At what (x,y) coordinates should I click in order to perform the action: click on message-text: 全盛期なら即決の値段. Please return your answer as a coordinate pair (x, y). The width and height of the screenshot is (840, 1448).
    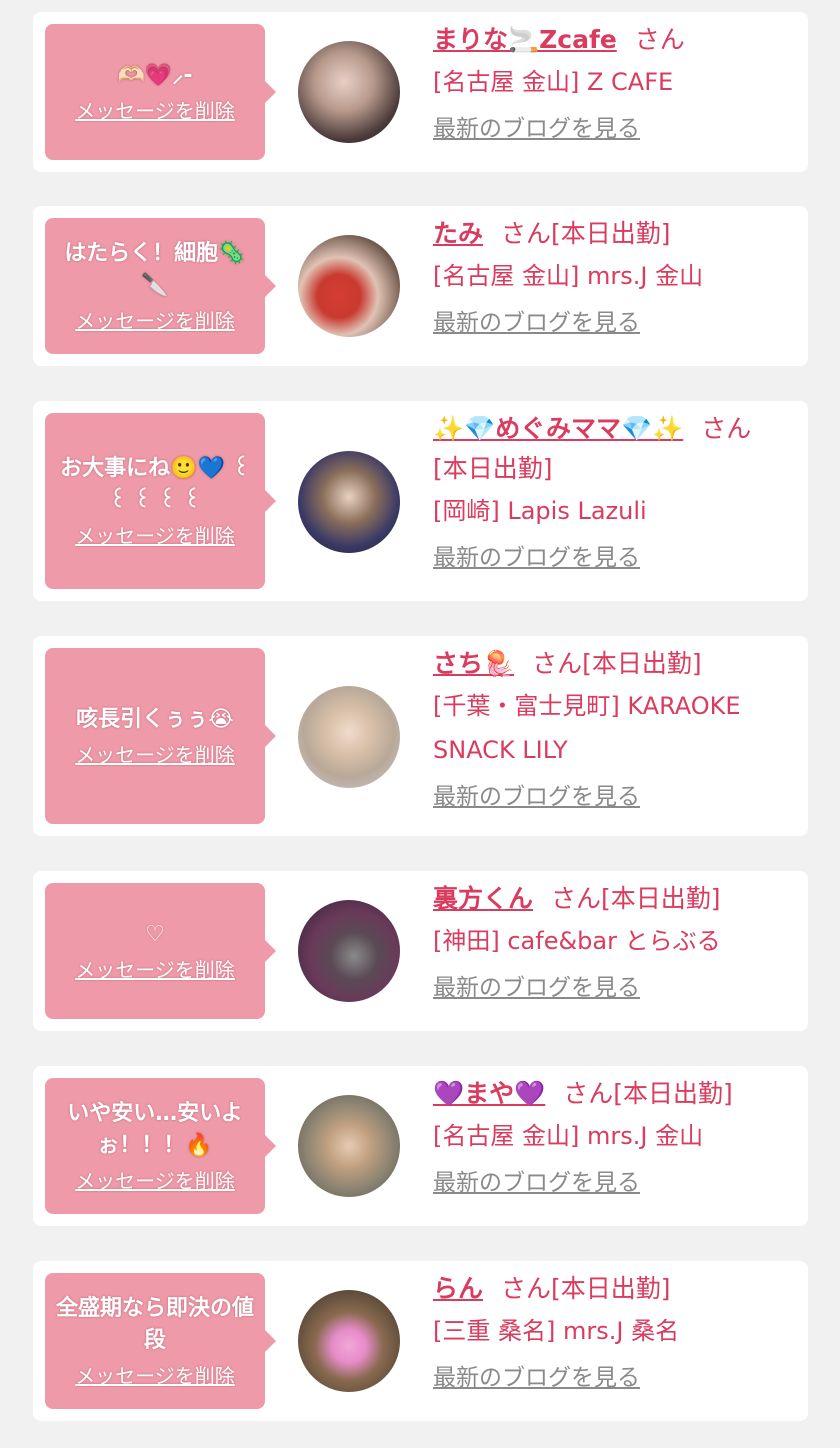
    Looking at the image, I should click on (154, 1324).